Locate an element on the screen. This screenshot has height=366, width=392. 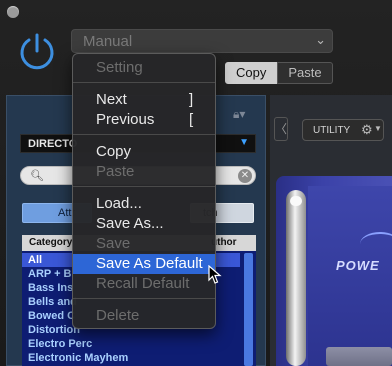
menu-item-recall-default: Recall Default is located at coordinates (144, 284).